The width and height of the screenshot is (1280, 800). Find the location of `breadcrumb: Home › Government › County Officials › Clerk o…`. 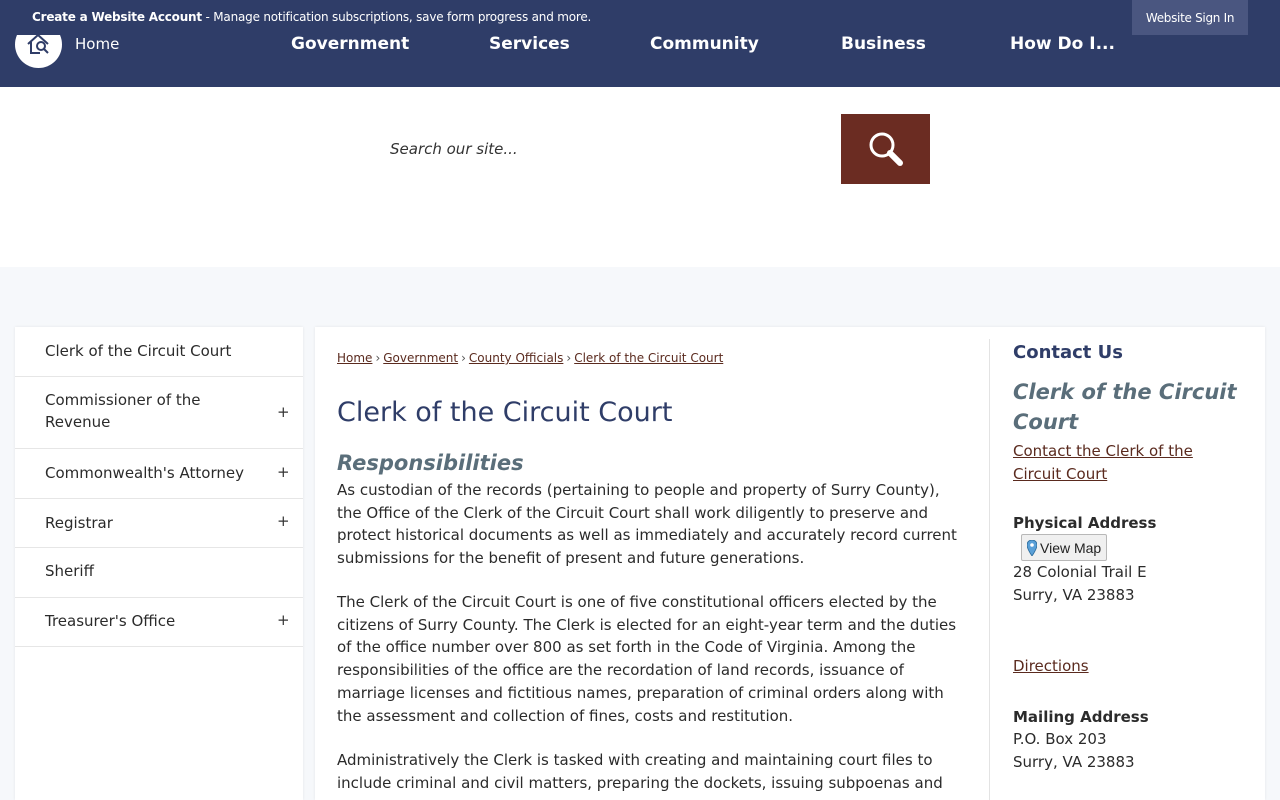

breadcrumb: Home › Government › County Officials › Clerk o… is located at coordinates (530, 358).